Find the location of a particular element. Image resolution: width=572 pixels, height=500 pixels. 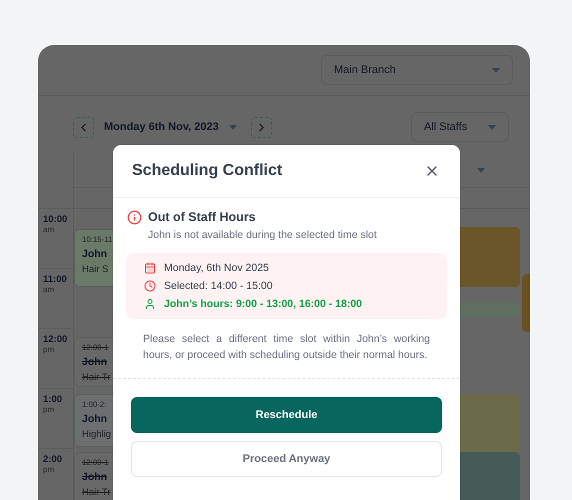

person-icon is located at coordinates (150, 304).